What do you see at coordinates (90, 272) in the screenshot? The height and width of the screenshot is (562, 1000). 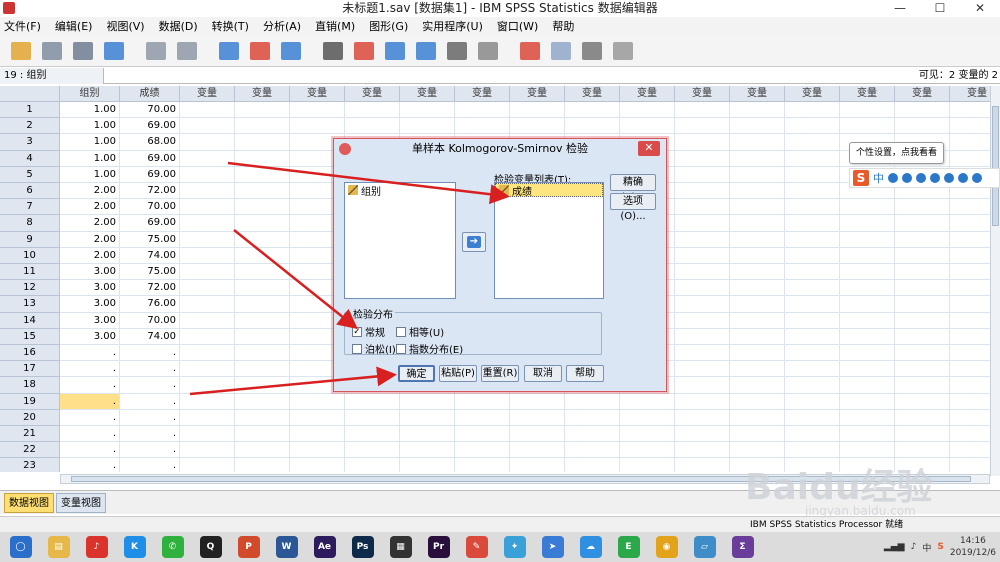 I see `table-cell: 3.00` at bounding box center [90, 272].